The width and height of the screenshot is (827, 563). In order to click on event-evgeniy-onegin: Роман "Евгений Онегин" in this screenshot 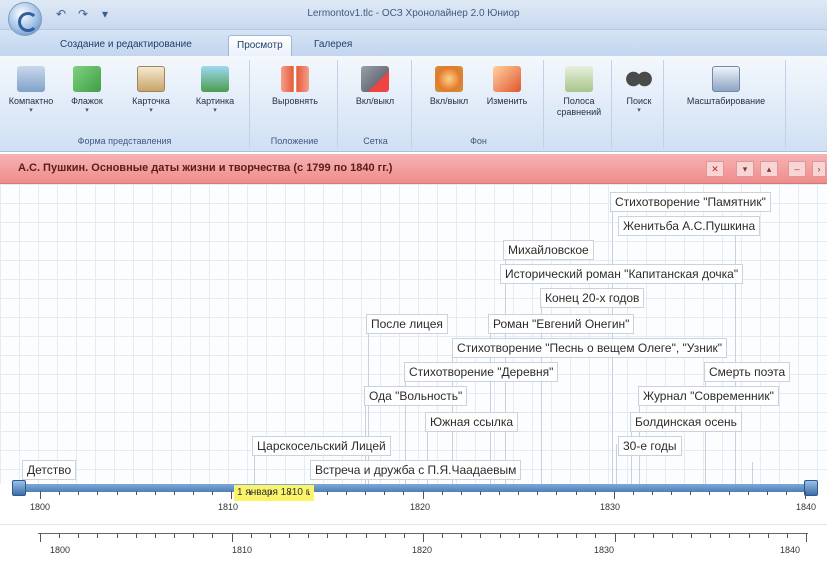, I will do `click(561, 324)`.